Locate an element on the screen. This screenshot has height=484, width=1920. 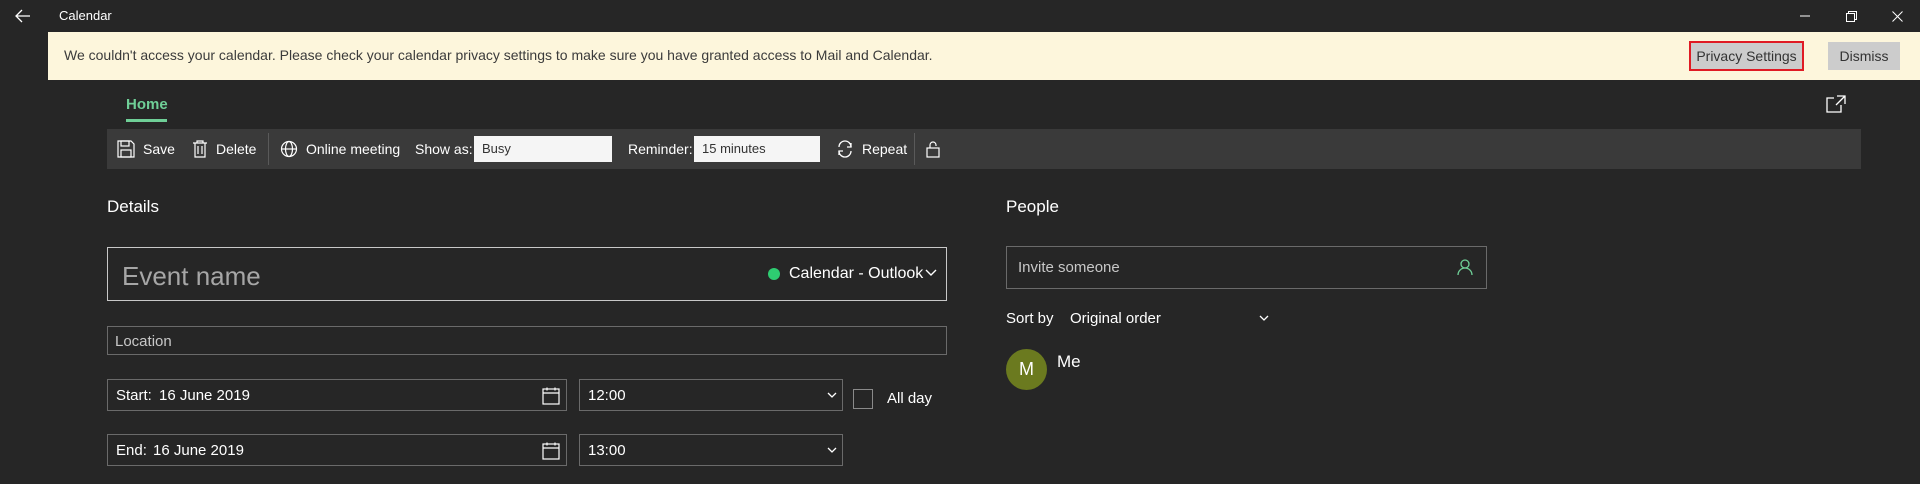
restore-button is located at coordinates (1851, 16).